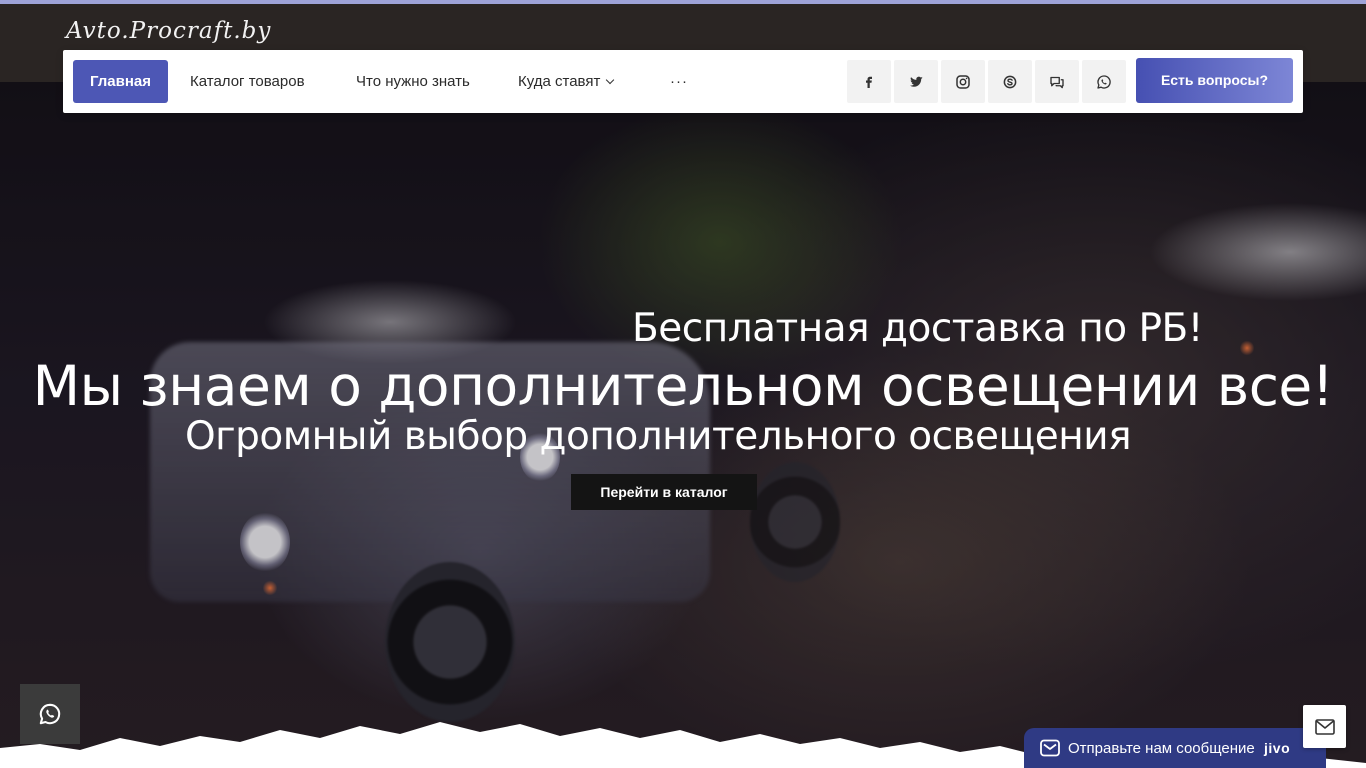 This screenshot has height=768, width=1366. Describe the element at coordinates (1277, 748) in the screenshot. I see `jivo-logo: jivo` at that location.